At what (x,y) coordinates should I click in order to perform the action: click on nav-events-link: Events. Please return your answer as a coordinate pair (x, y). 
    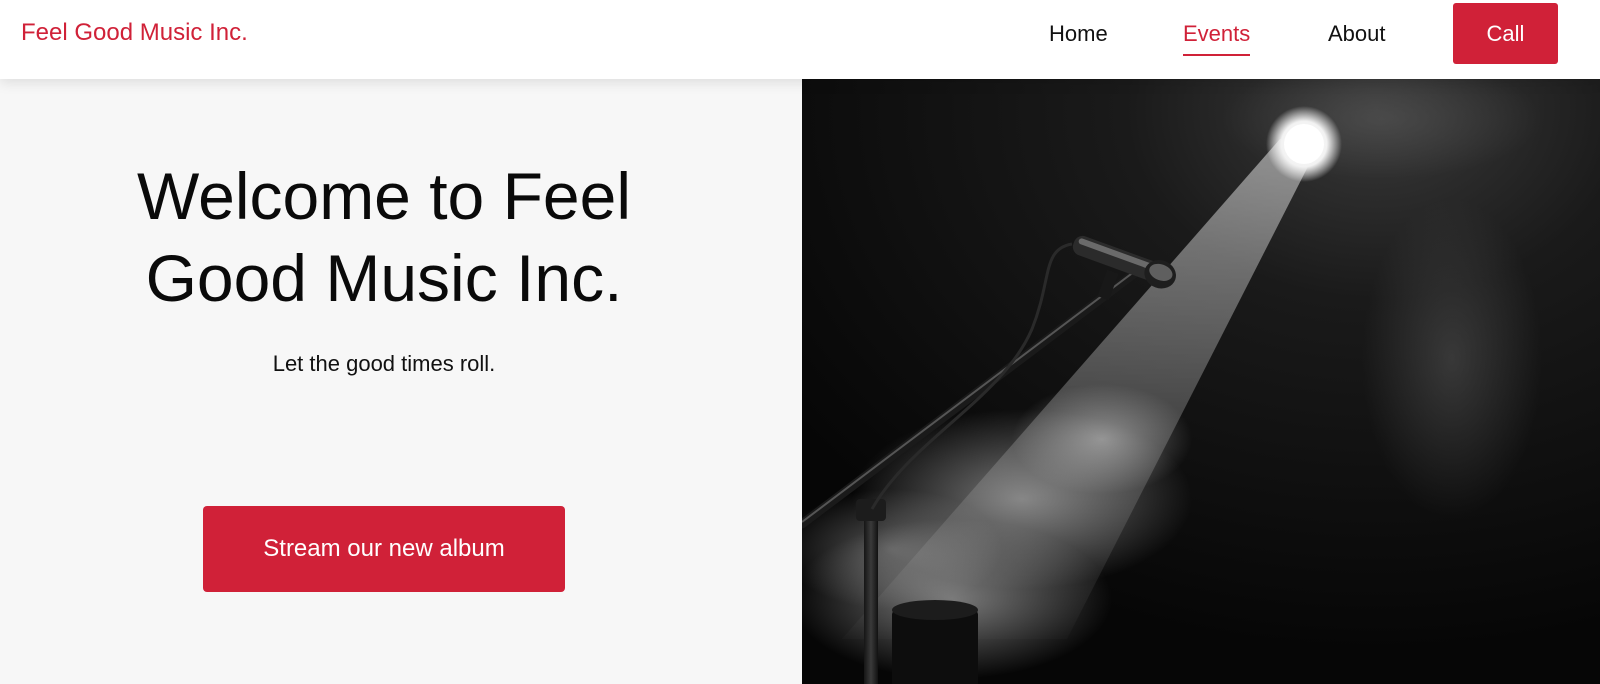
    Looking at the image, I should click on (1217, 38).